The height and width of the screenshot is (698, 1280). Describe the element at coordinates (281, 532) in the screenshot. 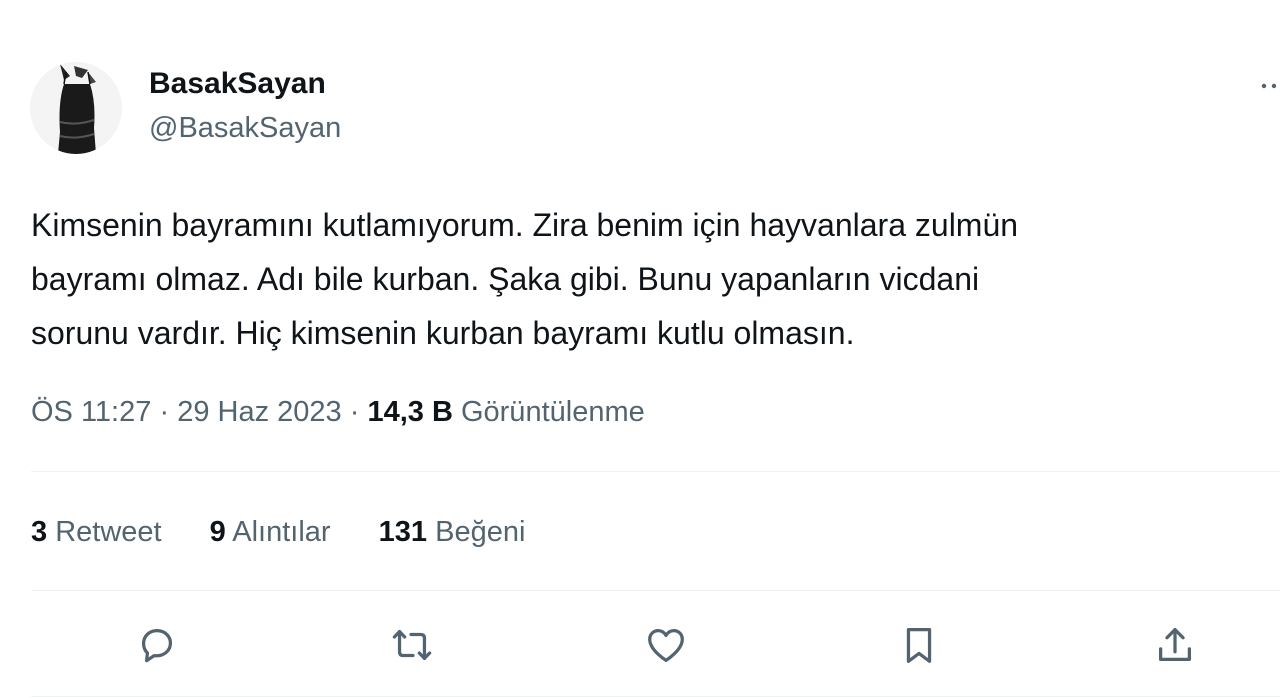

I see `quotes-label: Alıntılar` at that location.